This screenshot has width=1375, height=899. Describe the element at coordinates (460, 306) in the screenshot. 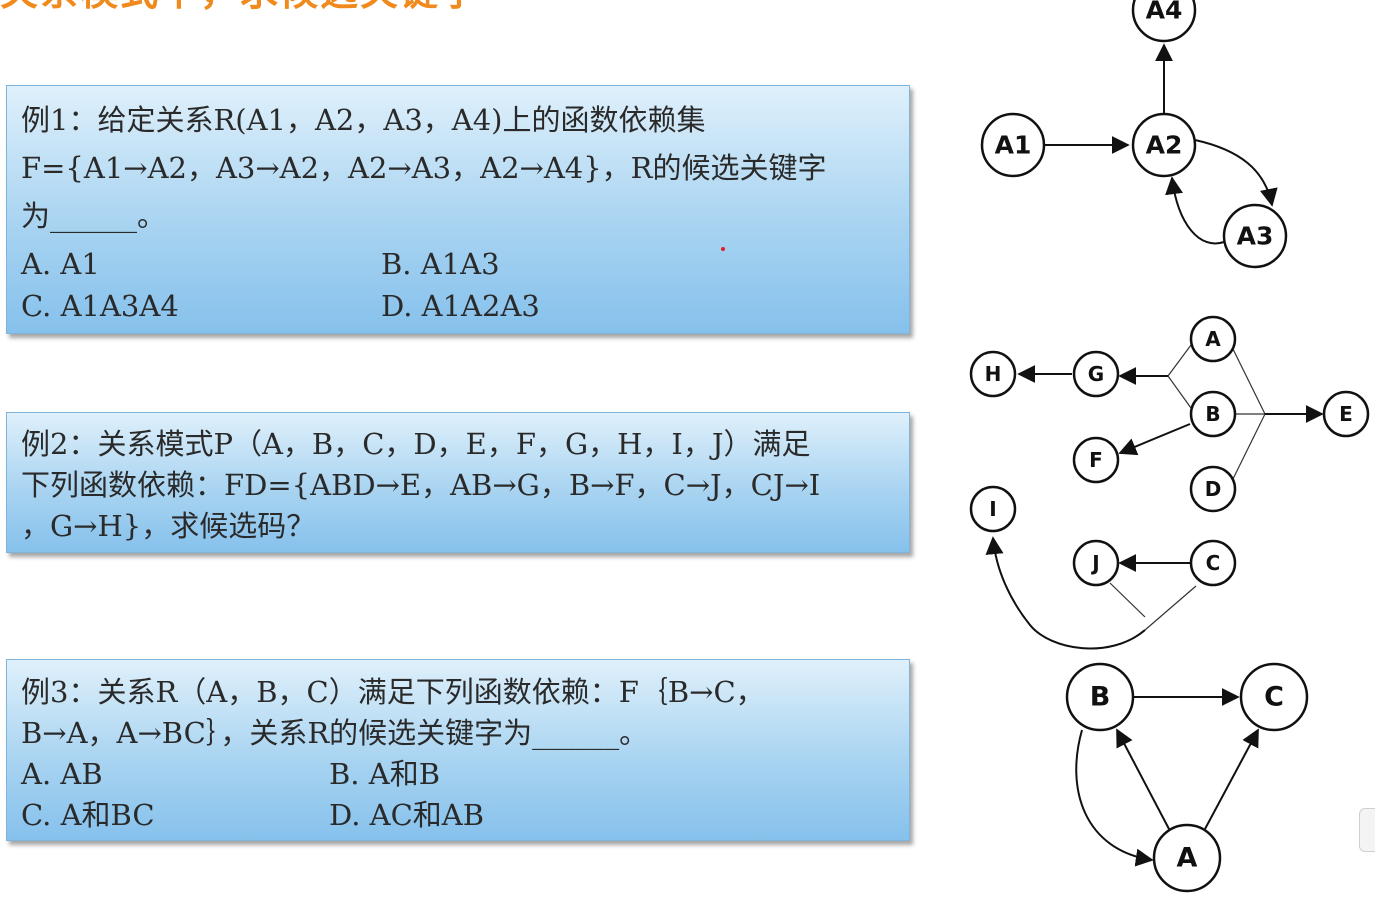

I see `example-1-option-d: D. A1A2A3` at that location.